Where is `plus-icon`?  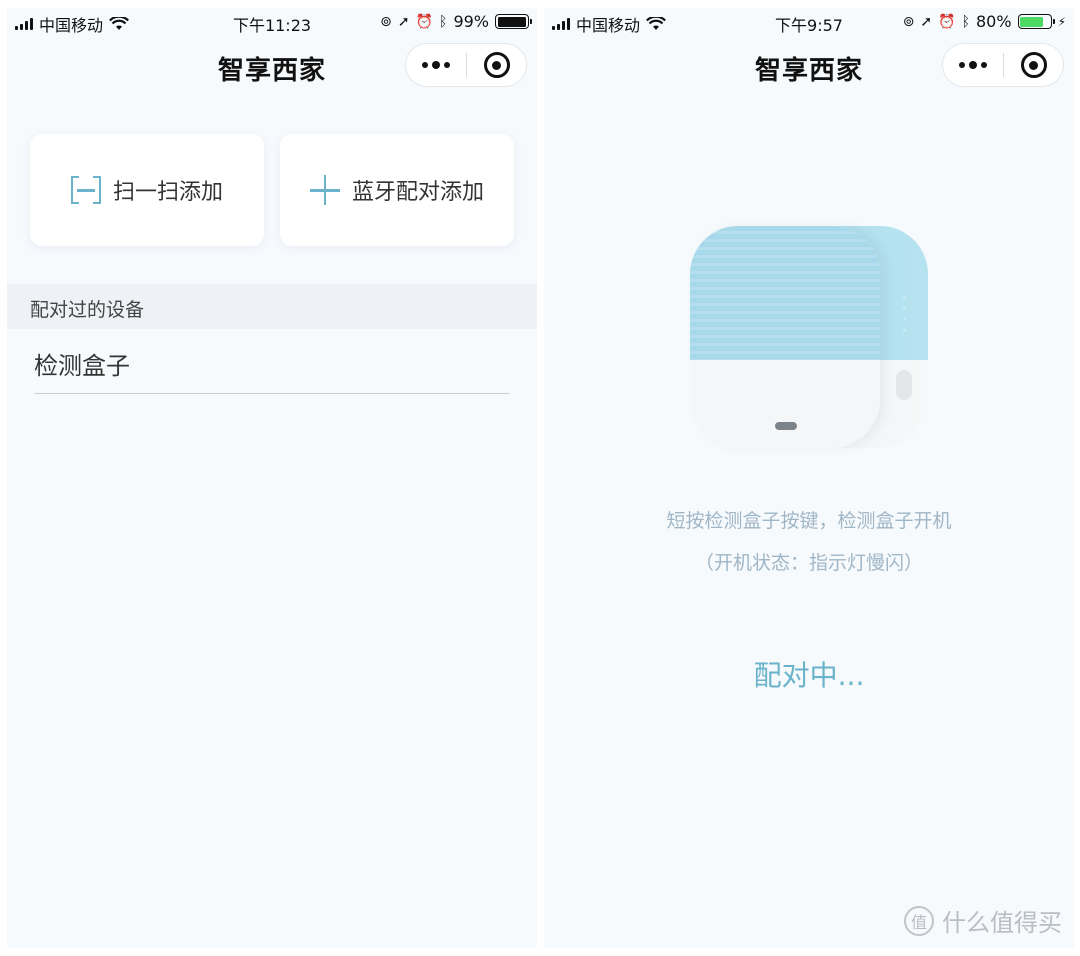
plus-icon is located at coordinates (324, 190).